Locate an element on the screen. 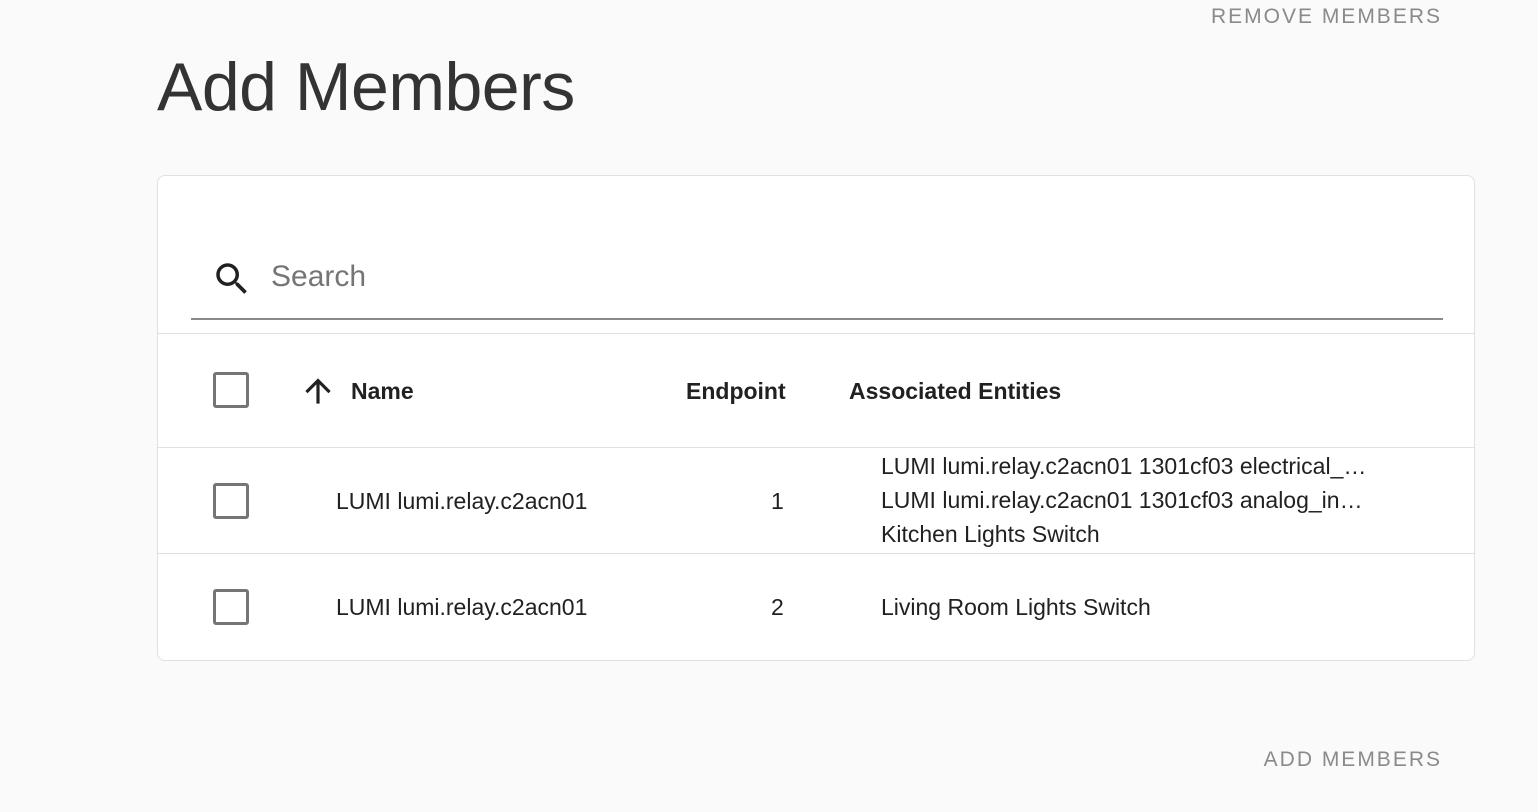  search-field is located at coordinates (817, 283).